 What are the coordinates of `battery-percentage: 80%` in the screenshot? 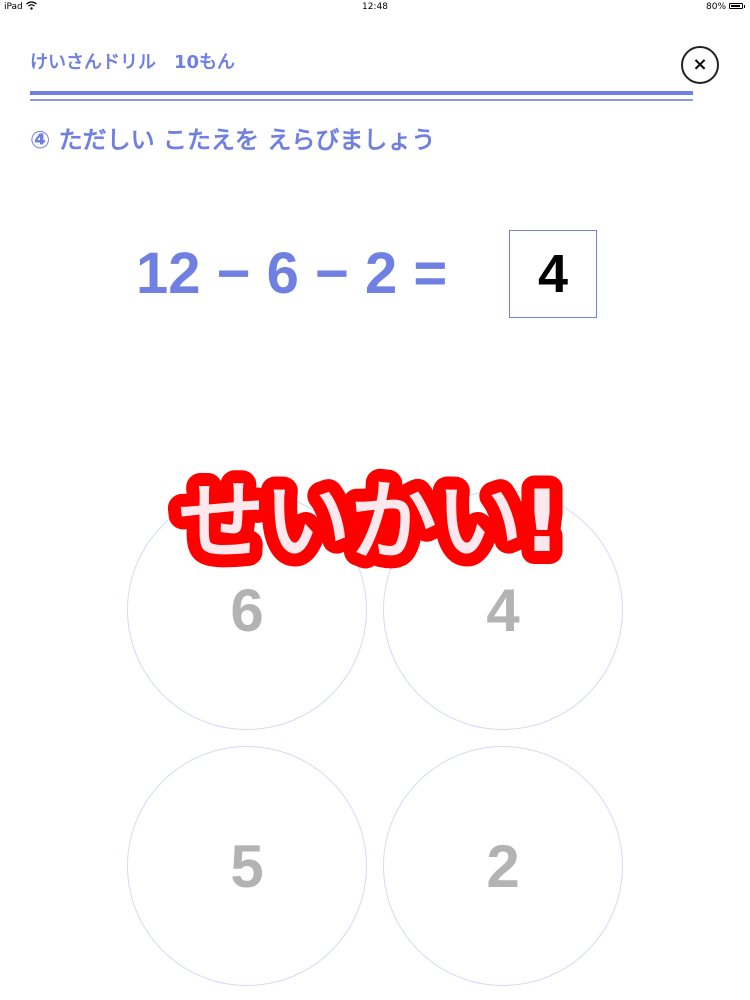 It's located at (716, 7).